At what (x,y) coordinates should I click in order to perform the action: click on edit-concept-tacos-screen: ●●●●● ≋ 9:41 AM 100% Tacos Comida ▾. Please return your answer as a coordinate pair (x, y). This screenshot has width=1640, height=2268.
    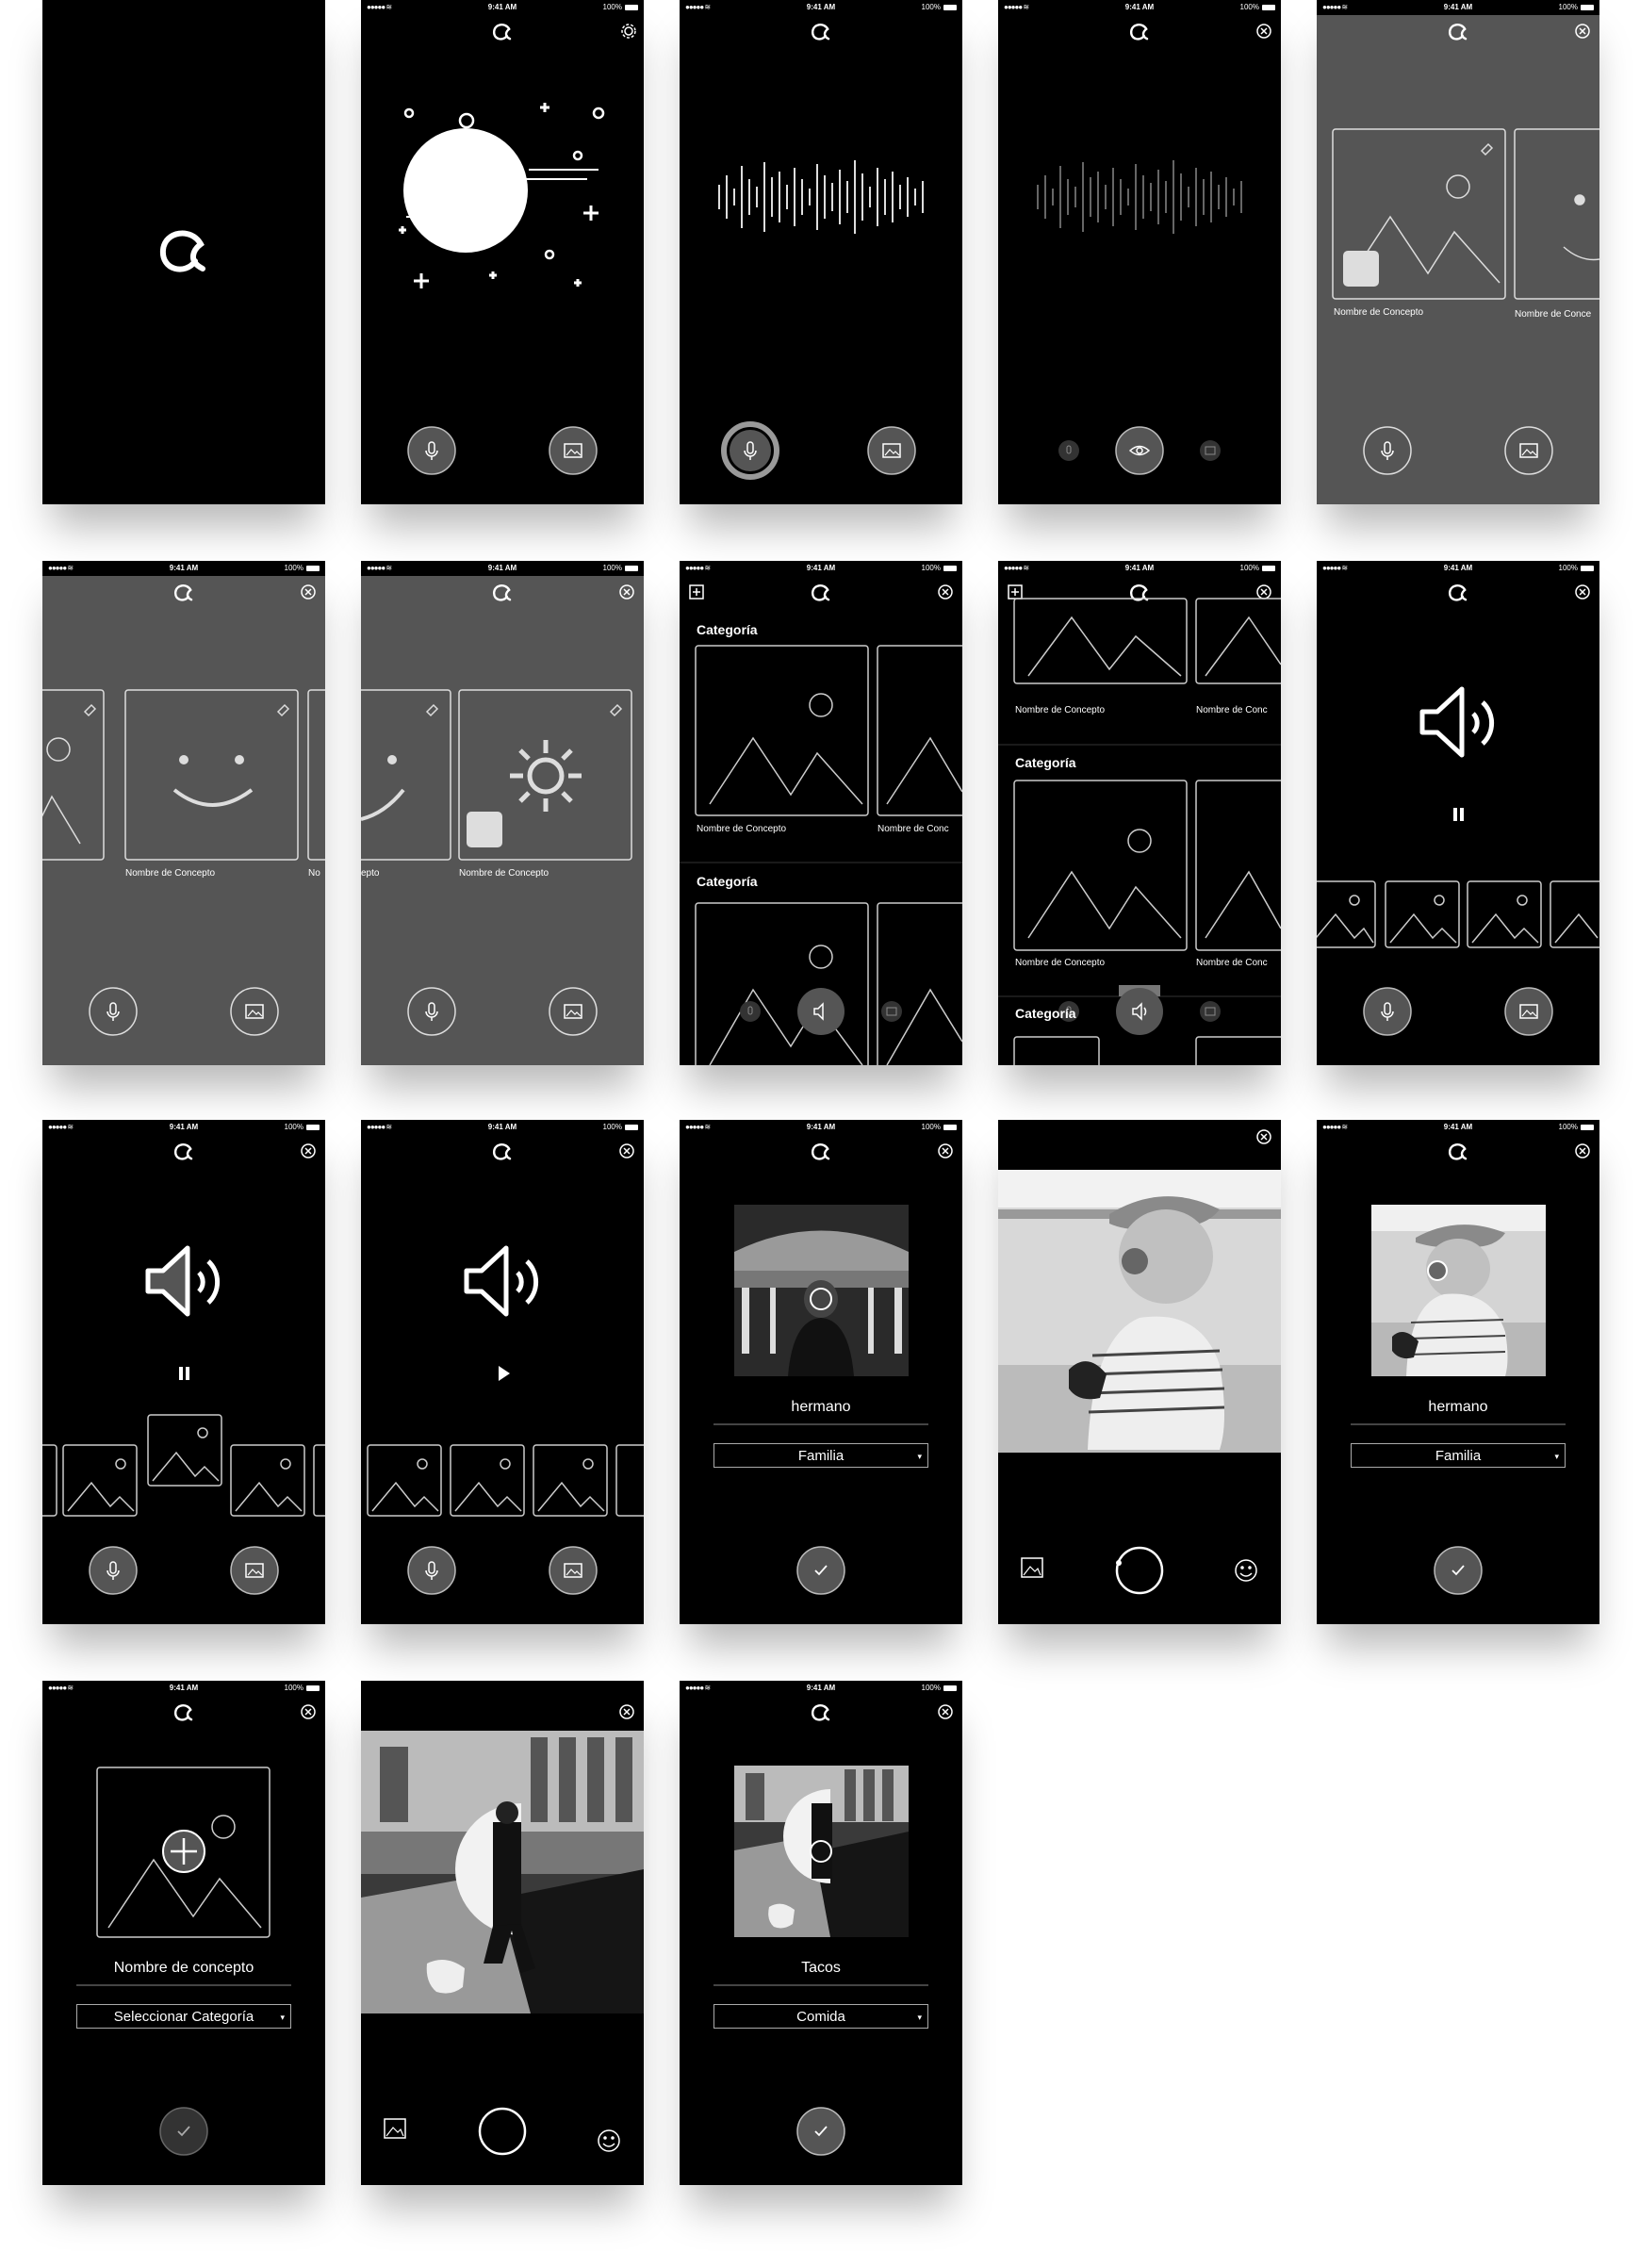
    Looking at the image, I should click on (821, 1933).